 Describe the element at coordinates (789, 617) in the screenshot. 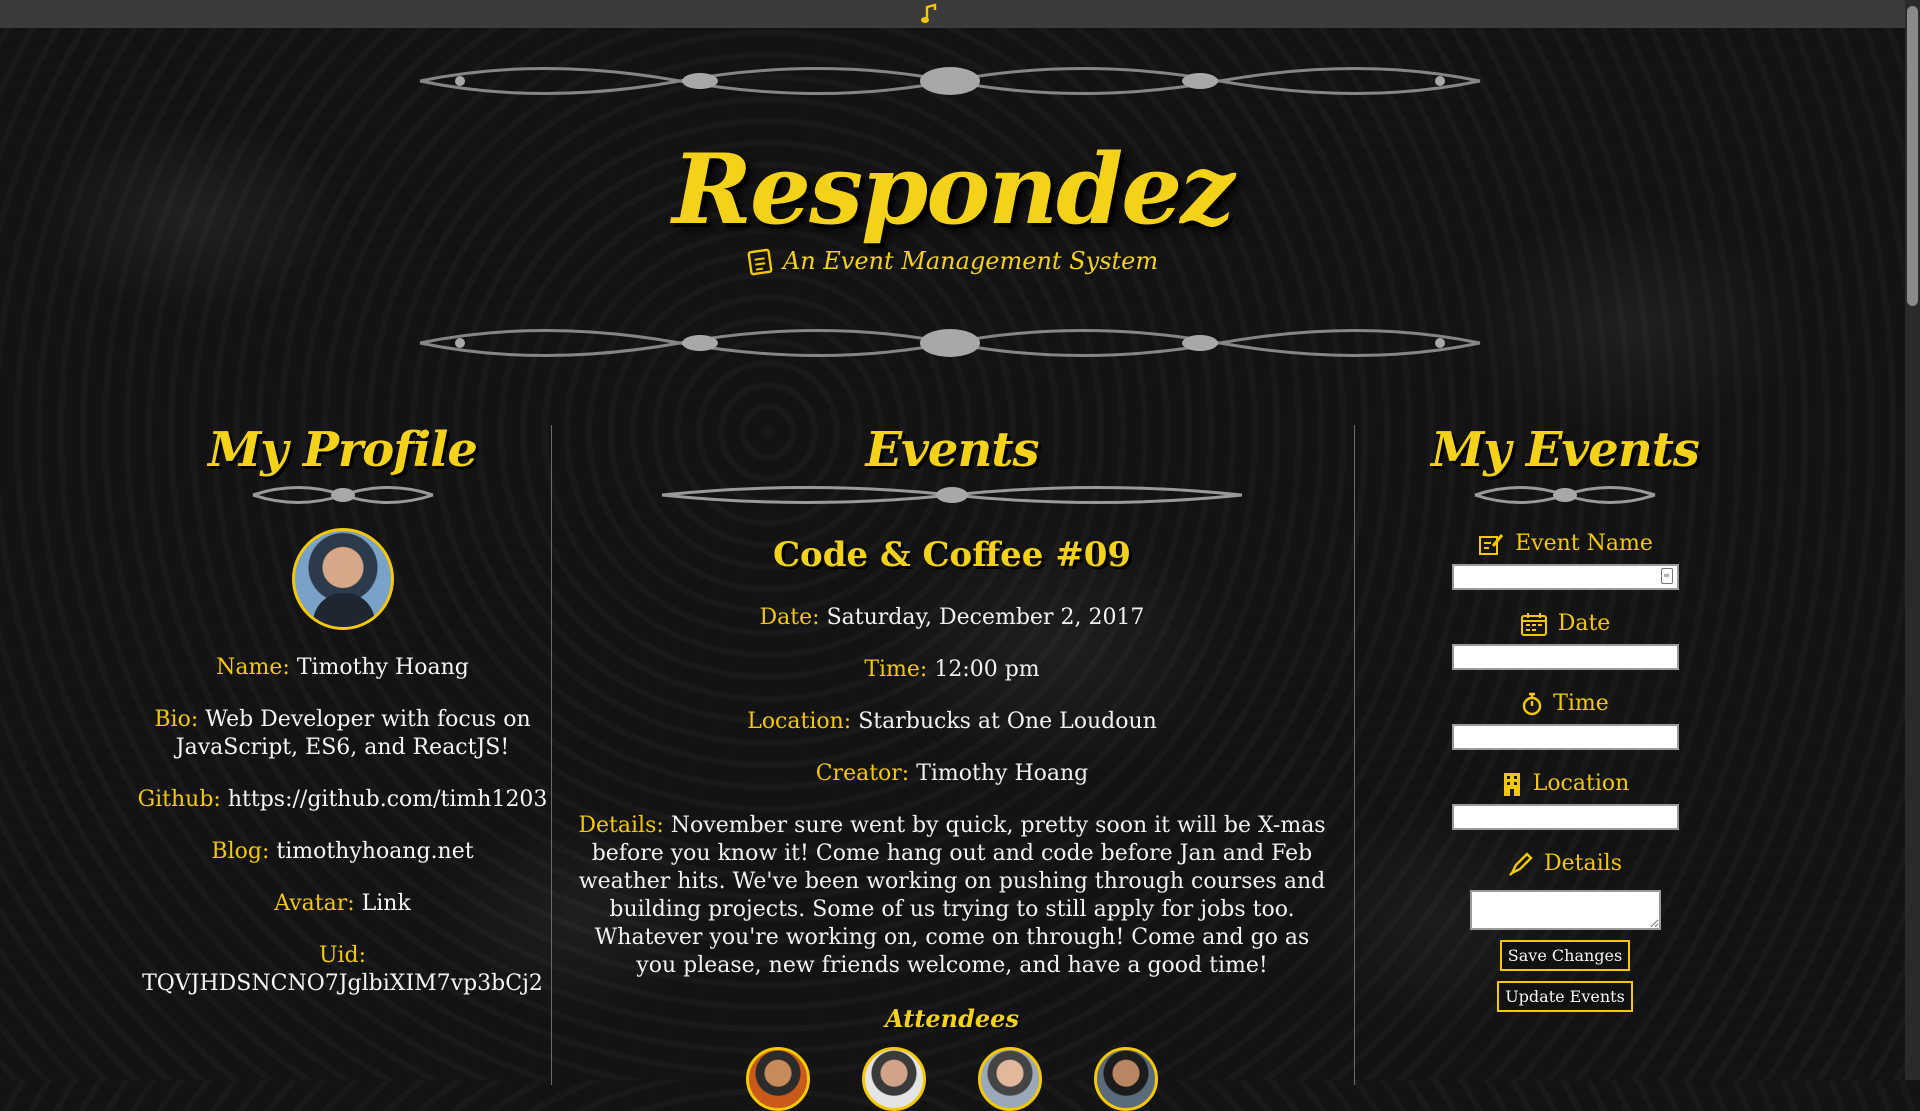

I see `event-date-label: Date:` at that location.